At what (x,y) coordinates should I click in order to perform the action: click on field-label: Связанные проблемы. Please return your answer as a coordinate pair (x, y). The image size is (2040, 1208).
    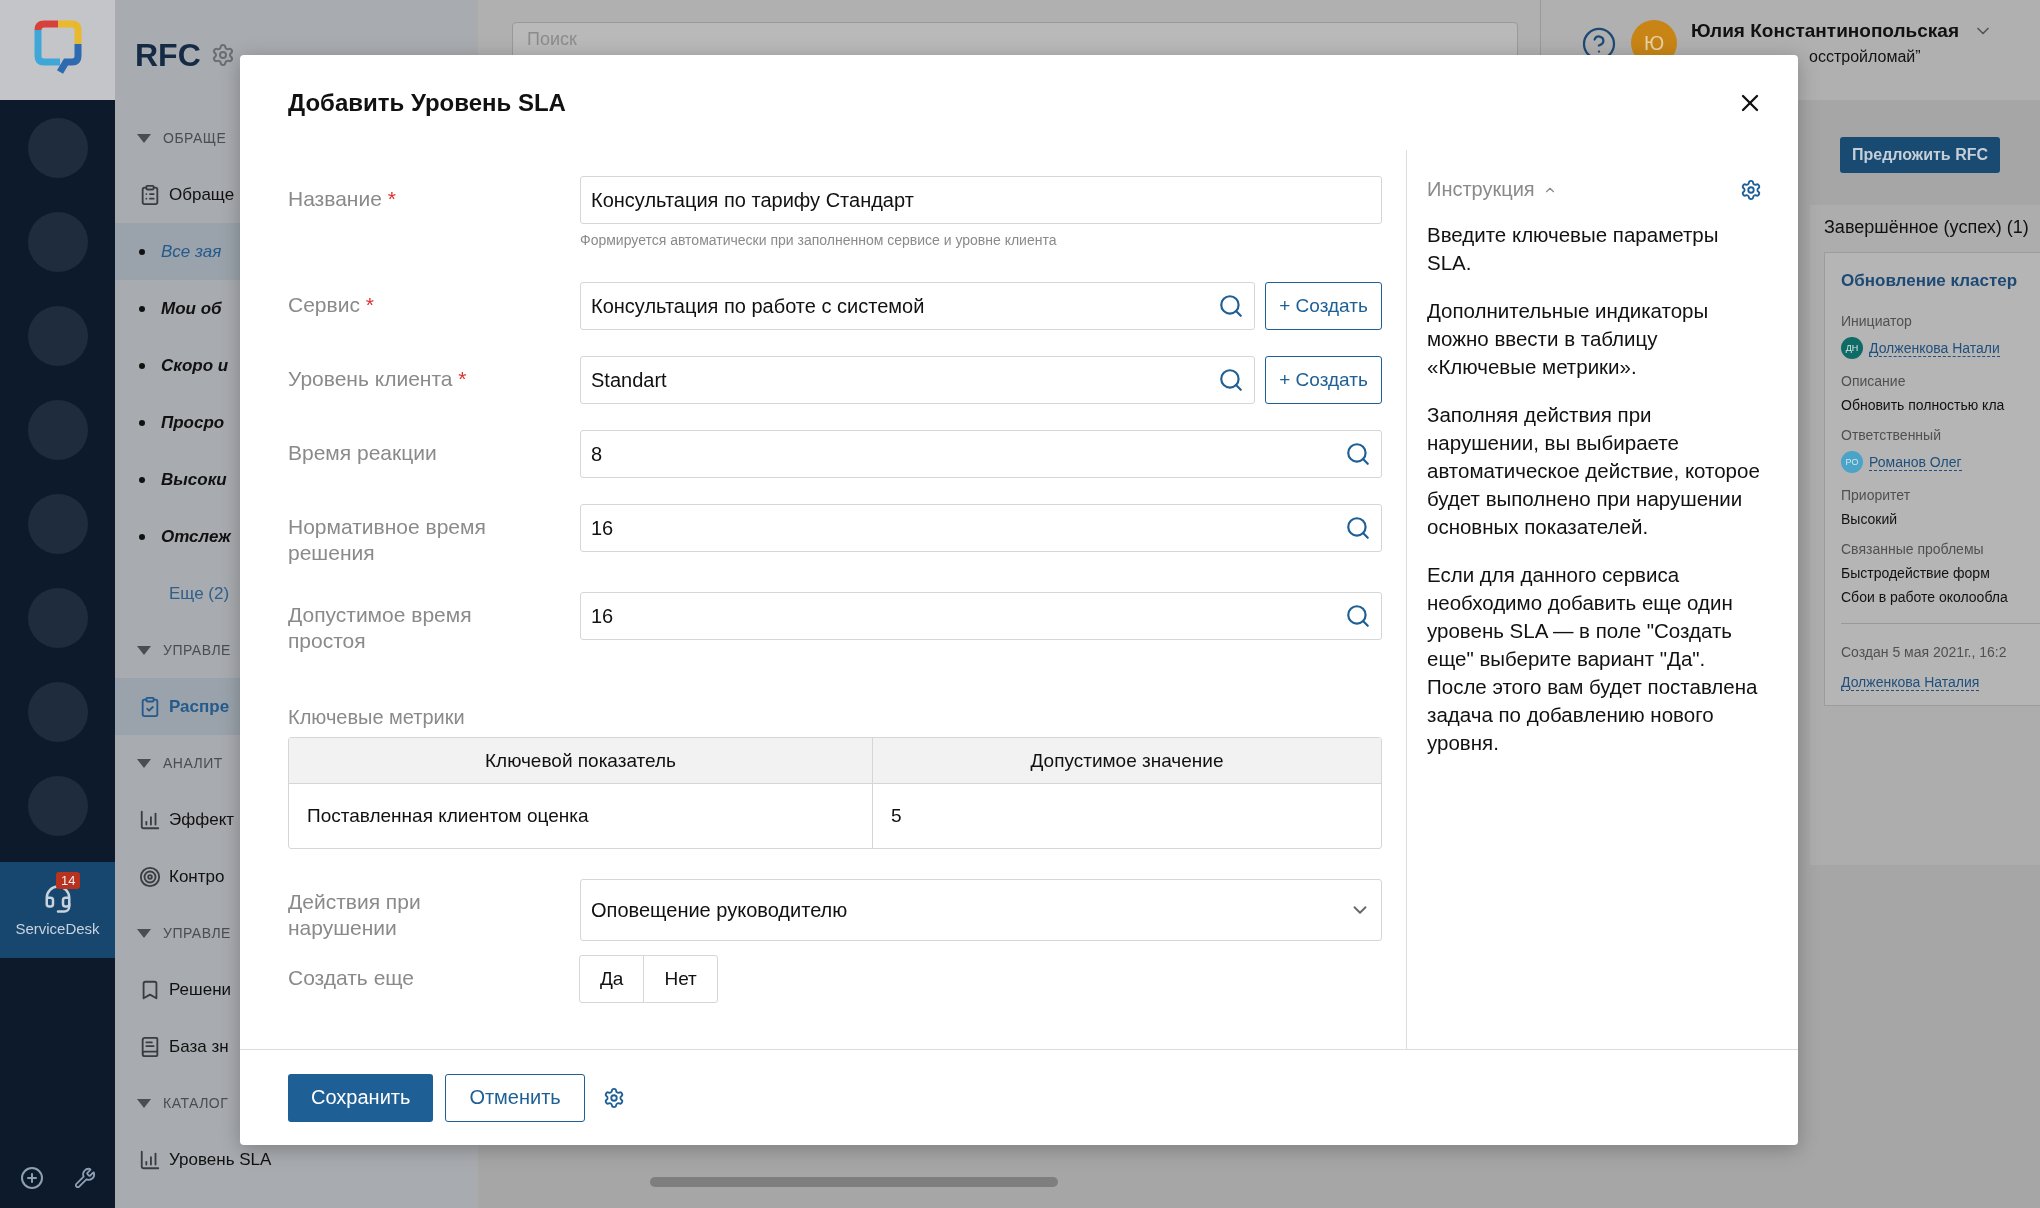
    Looking at the image, I should click on (1913, 549).